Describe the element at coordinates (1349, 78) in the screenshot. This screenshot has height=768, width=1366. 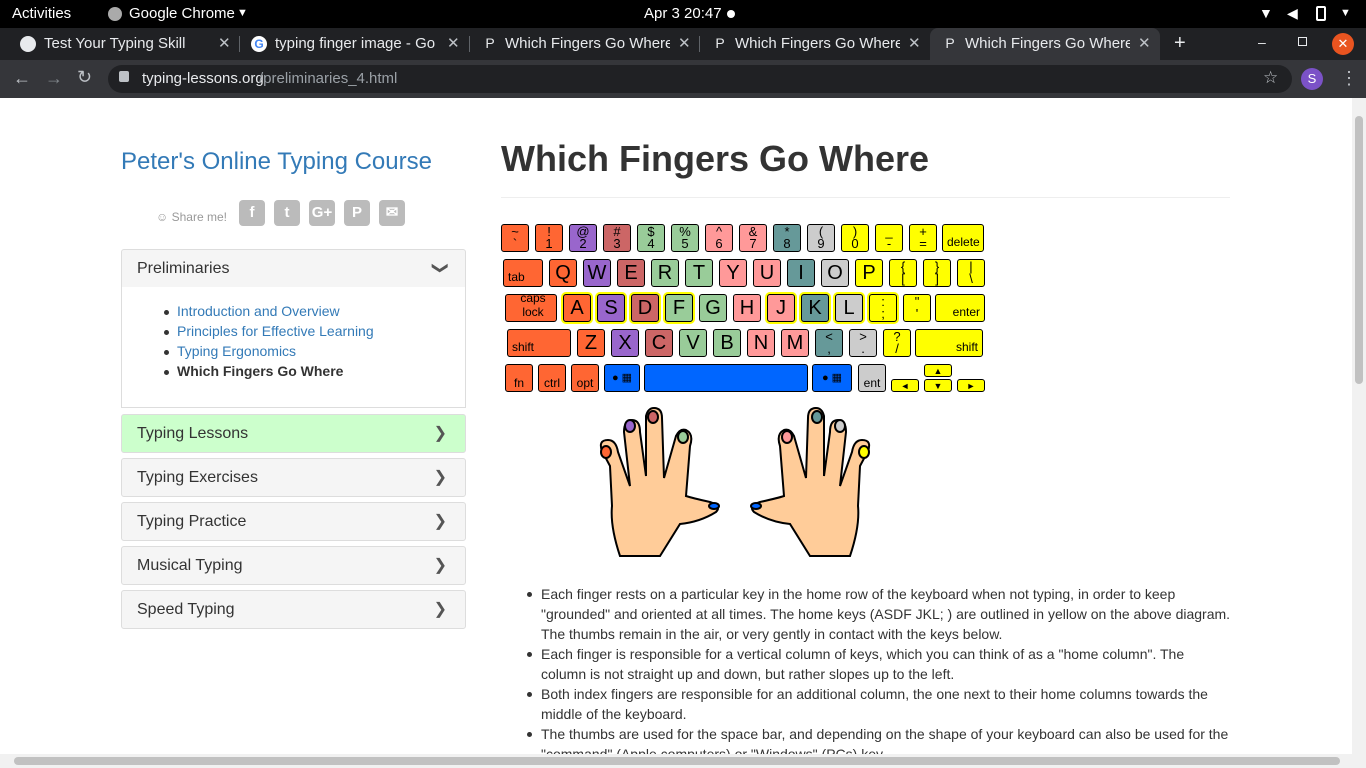
I see `menu-kebab-icon: ⋮` at that location.